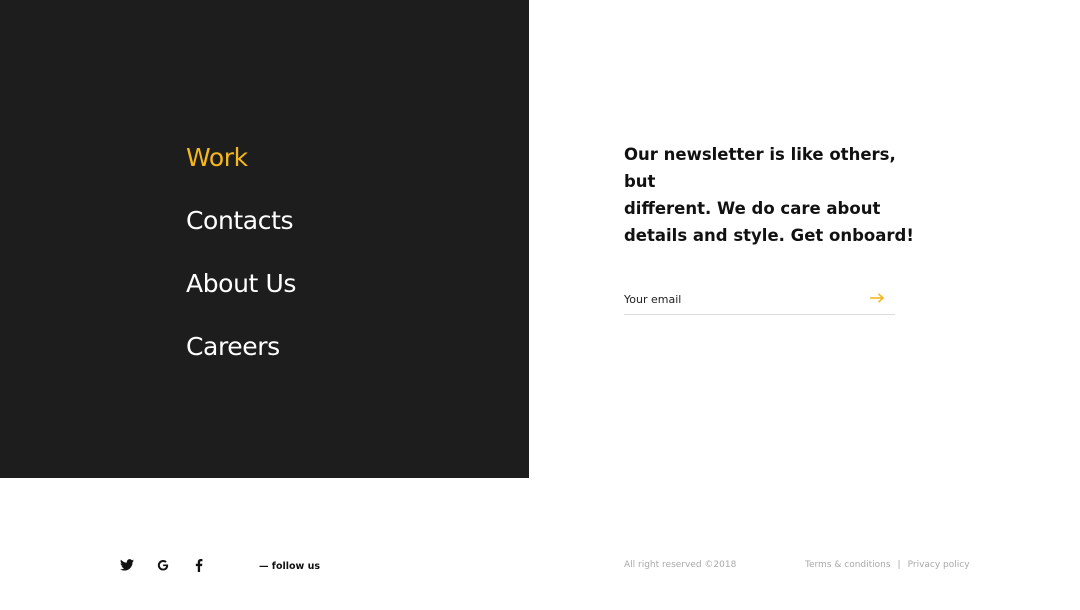 The height and width of the screenshot is (610, 1080). I want to click on menu-item-about-us: About Us, so click(241, 297).